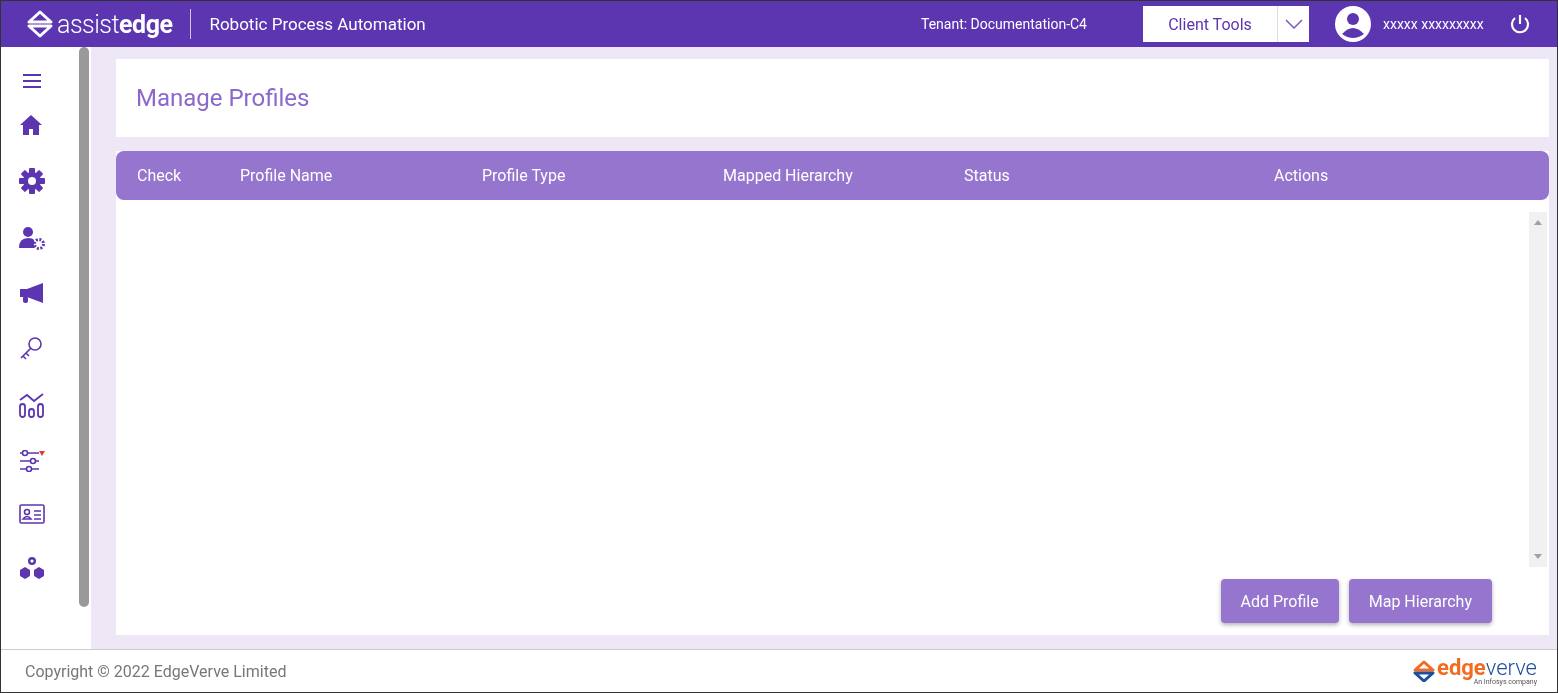 The width and height of the screenshot is (1558, 693). Describe the element at coordinates (32, 238) in the screenshot. I see `user-settings-icon` at that location.